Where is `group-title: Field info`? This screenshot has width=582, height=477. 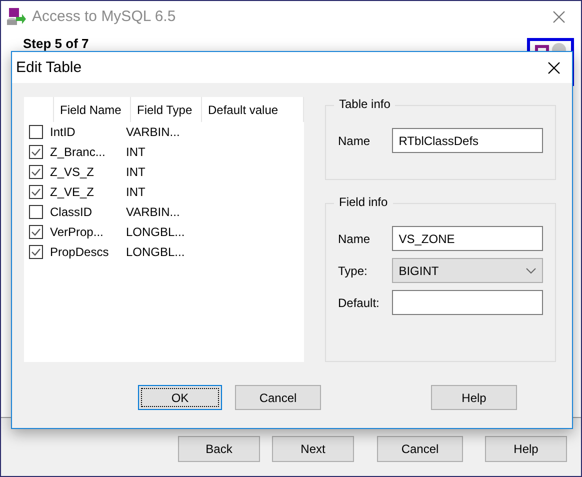 group-title: Field info is located at coordinates (363, 202).